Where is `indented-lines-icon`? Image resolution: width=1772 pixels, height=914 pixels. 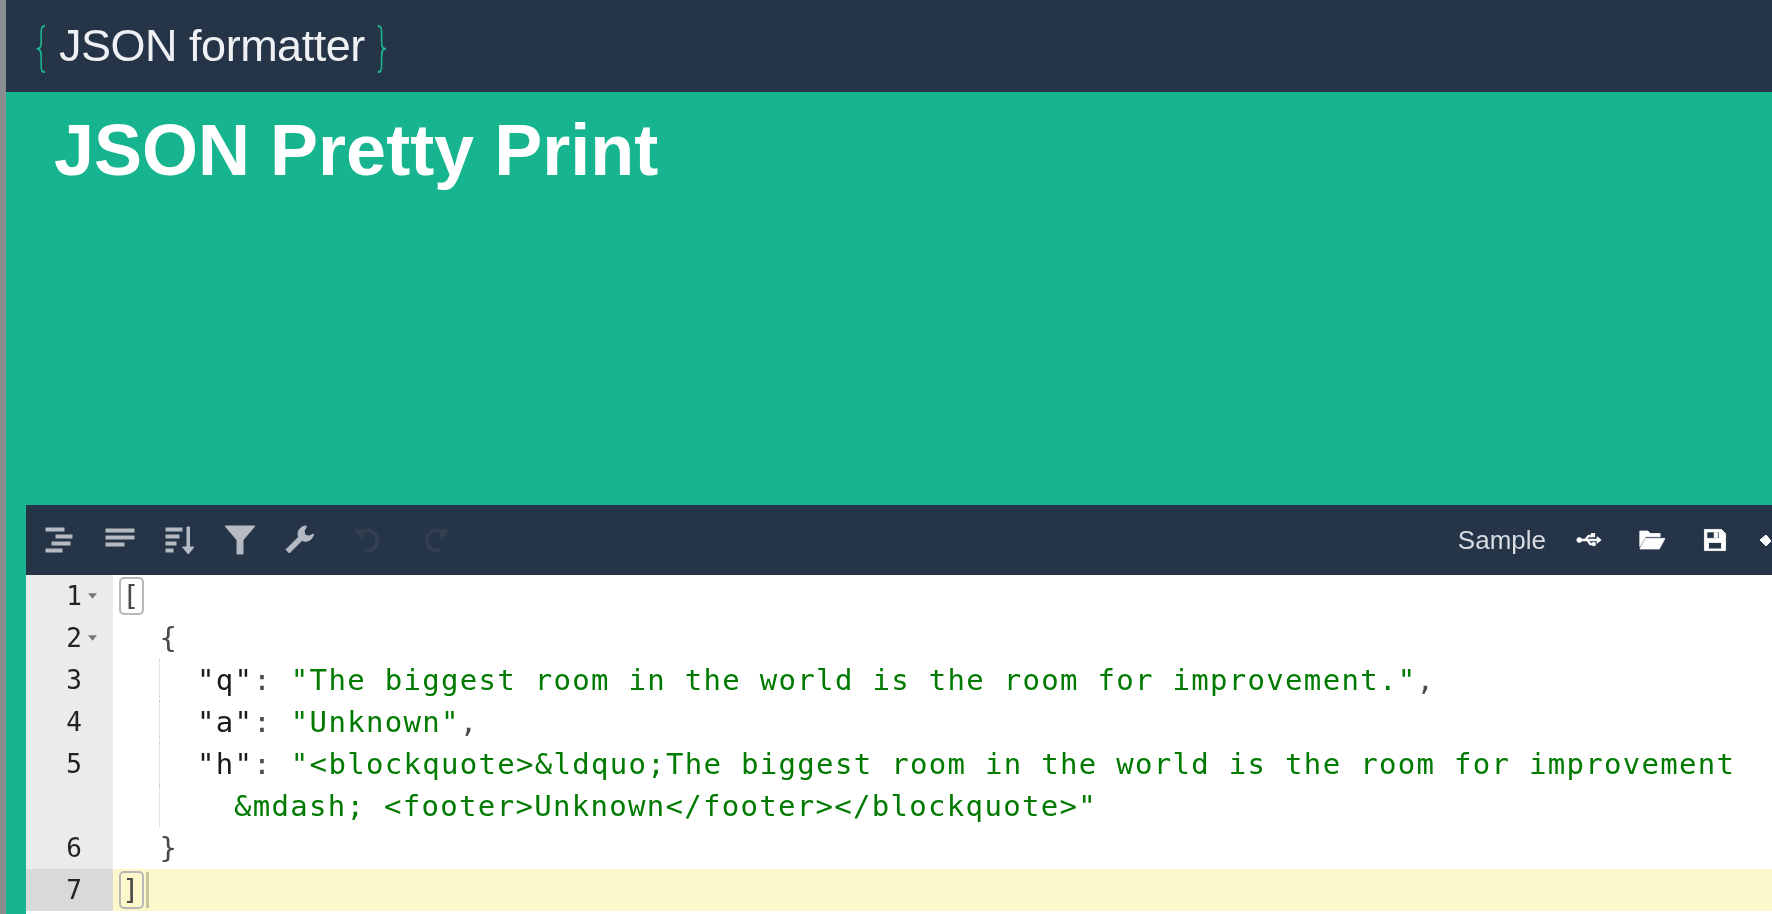
indented-lines-icon is located at coordinates (60, 540).